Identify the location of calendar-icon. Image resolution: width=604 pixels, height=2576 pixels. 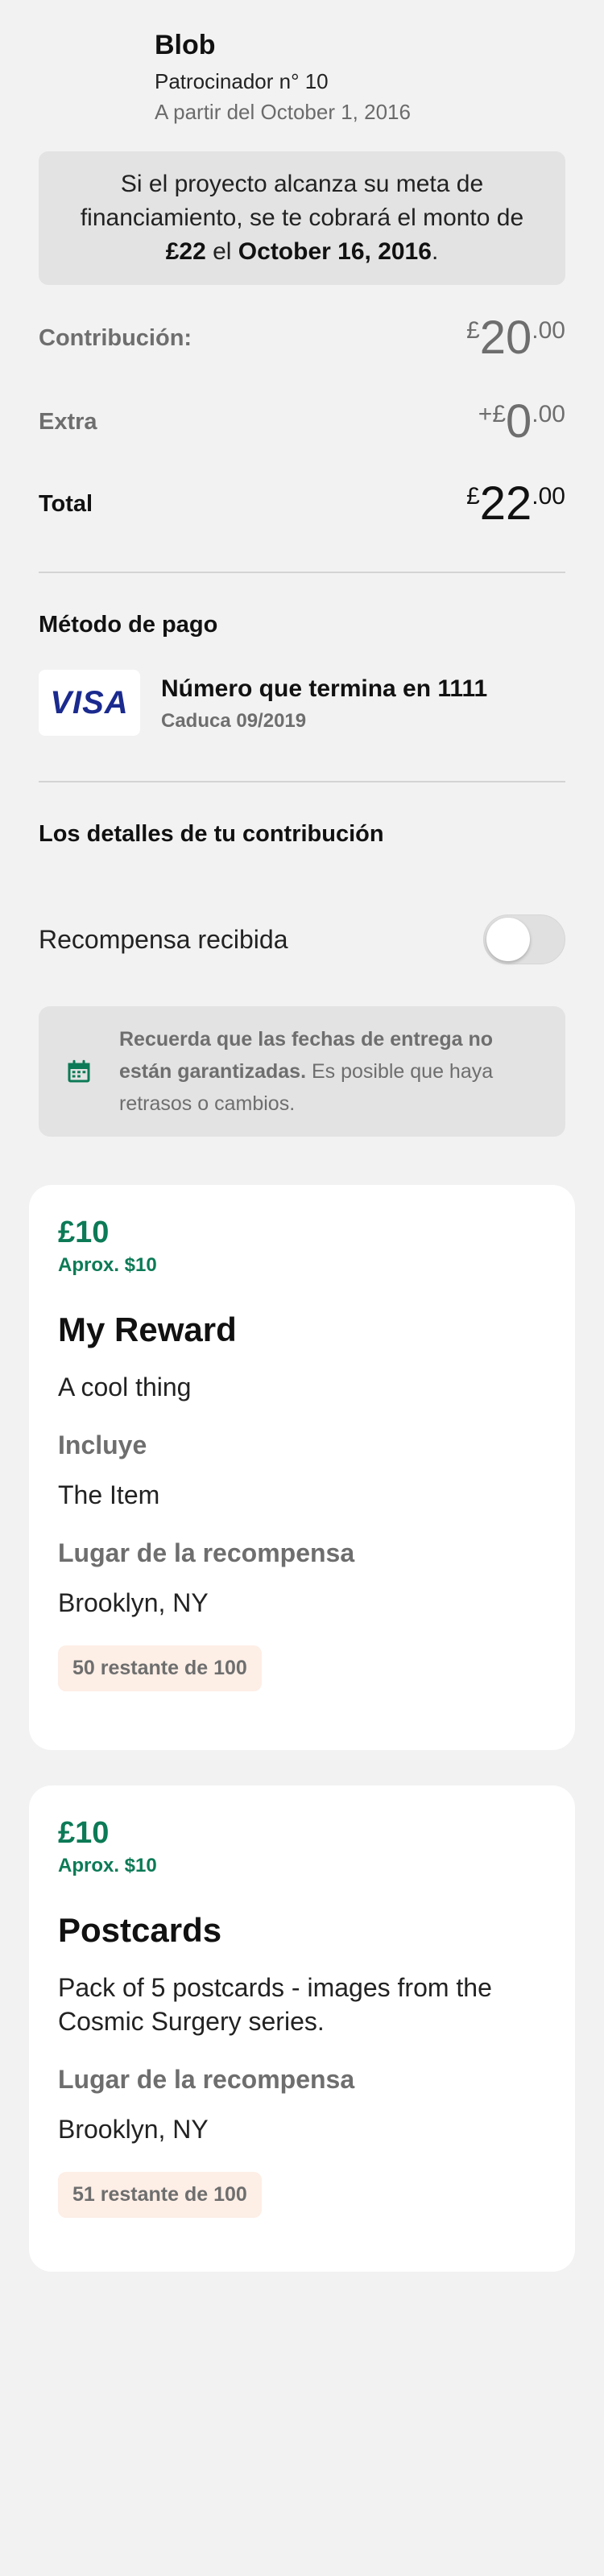
(79, 1071).